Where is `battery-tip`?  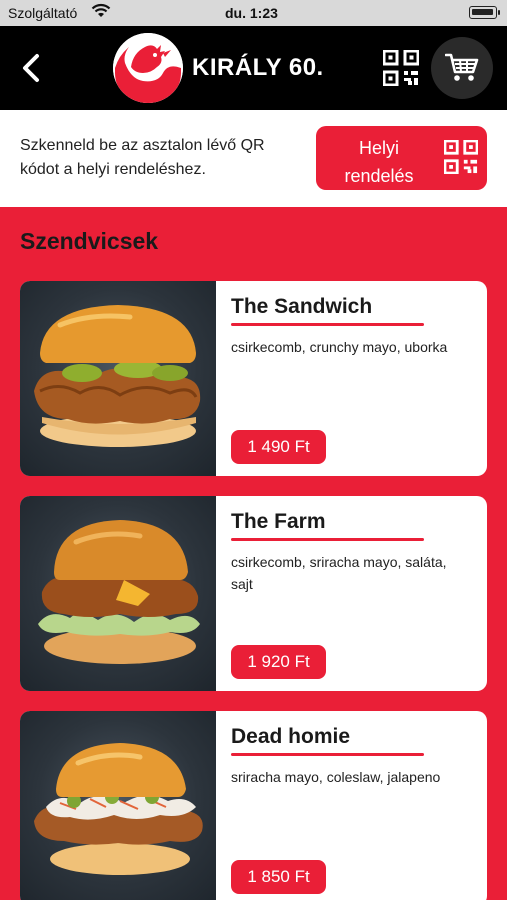
battery-tip is located at coordinates (499, 12).